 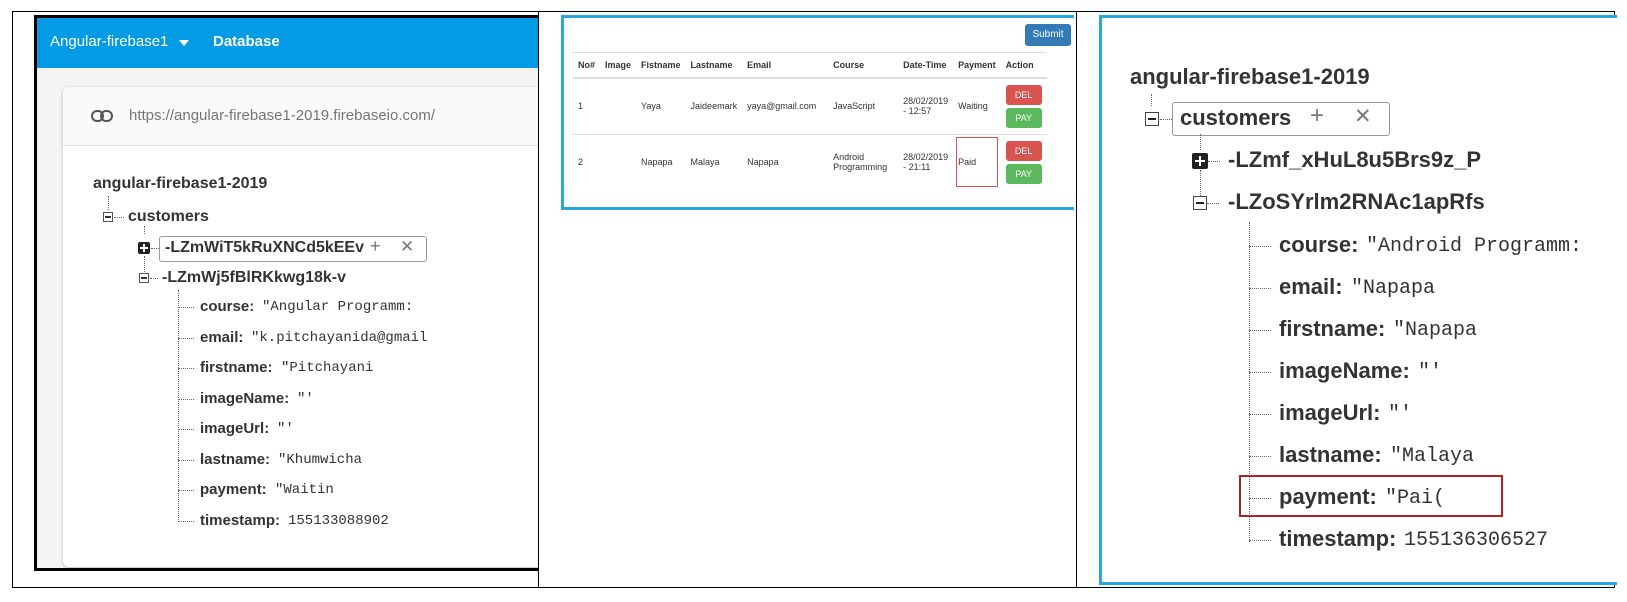 What do you see at coordinates (1476, 540) in the screenshot?
I see `field-value: 155136306527` at bounding box center [1476, 540].